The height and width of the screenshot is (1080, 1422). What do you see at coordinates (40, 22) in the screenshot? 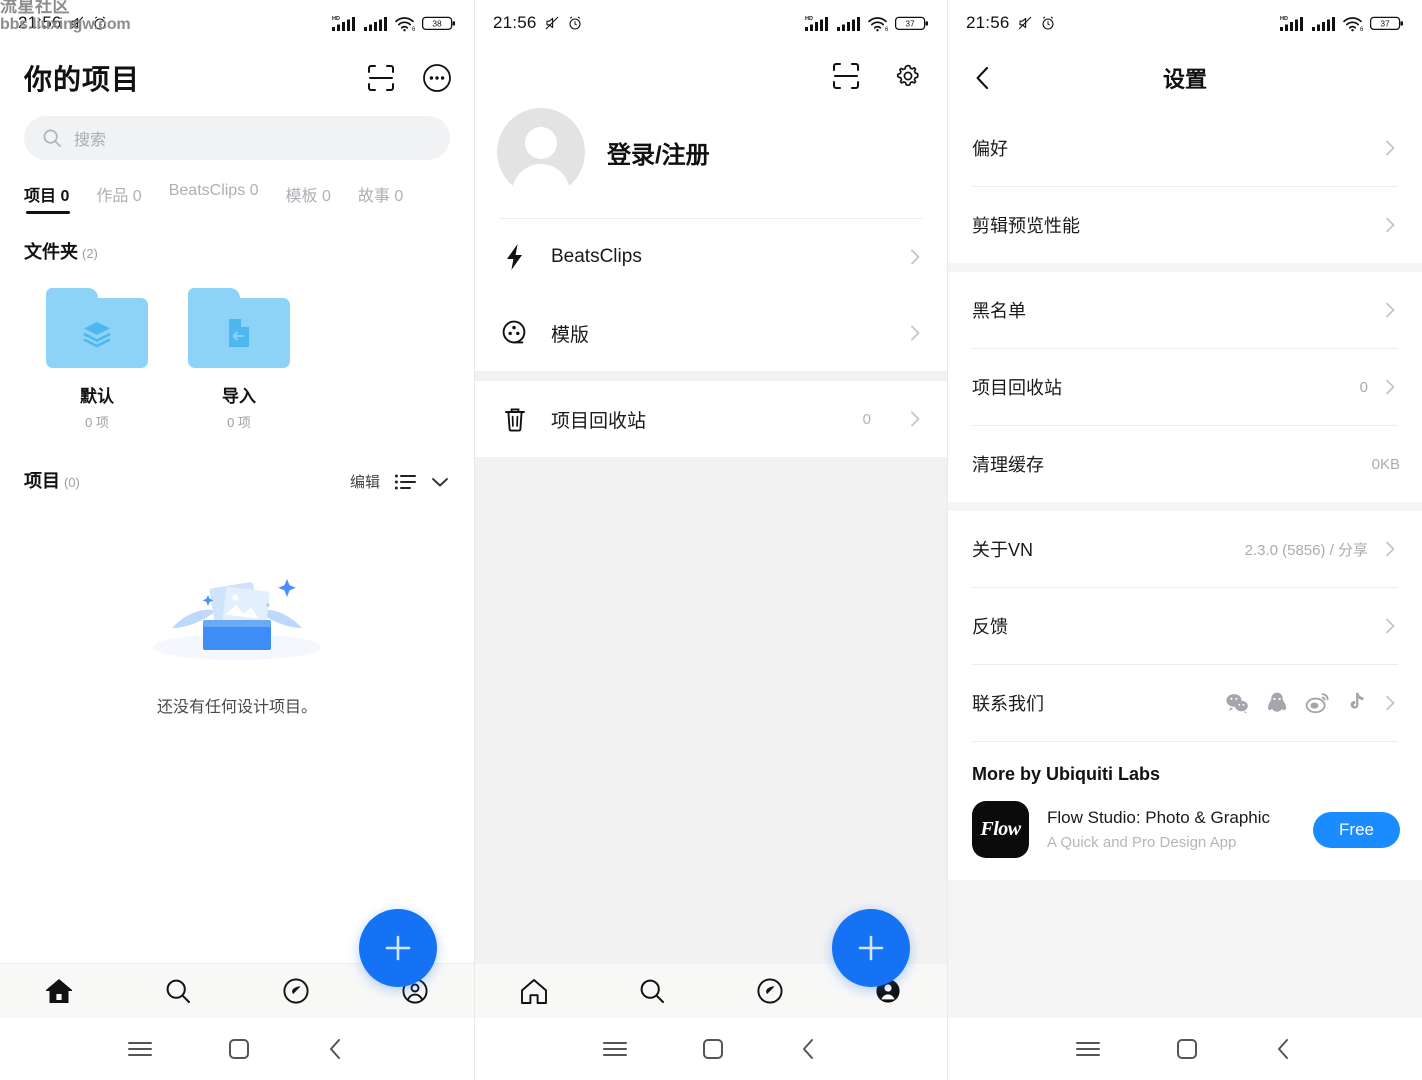
I see `status-clock-1: 21:56` at bounding box center [40, 22].